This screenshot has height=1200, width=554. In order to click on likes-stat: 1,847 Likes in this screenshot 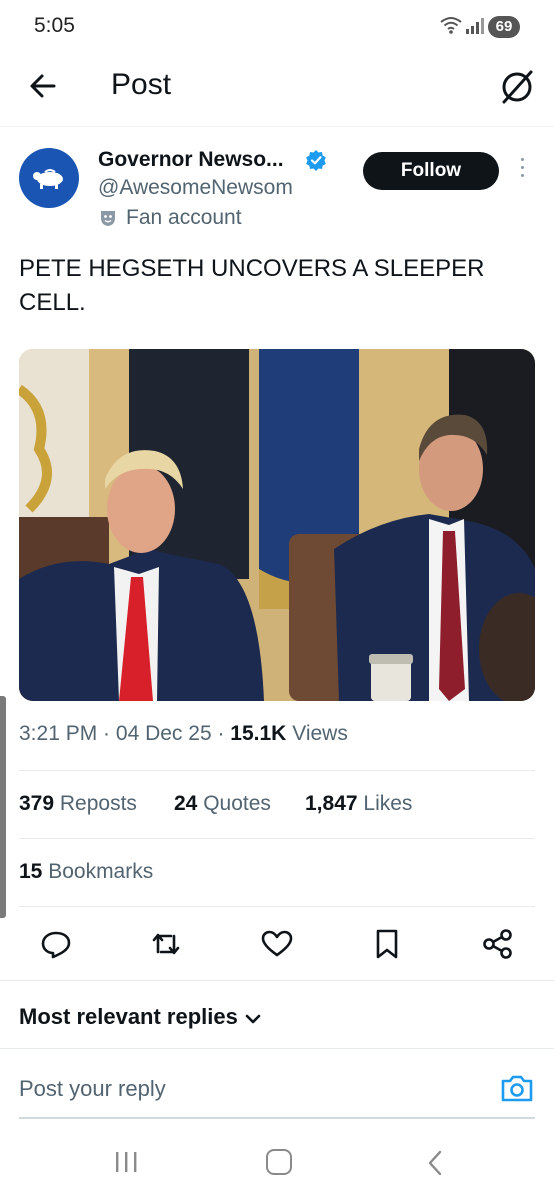, I will do `click(358, 804)`.